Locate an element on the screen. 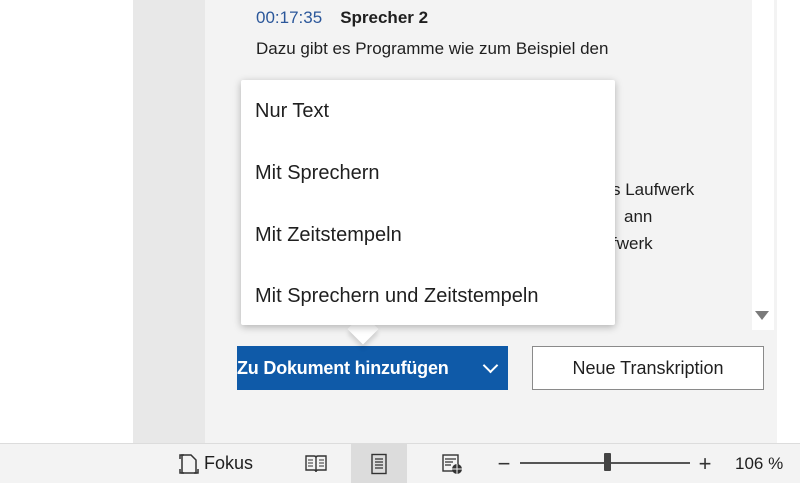  new-transcription-button: Neue Transkription is located at coordinates (648, 368).